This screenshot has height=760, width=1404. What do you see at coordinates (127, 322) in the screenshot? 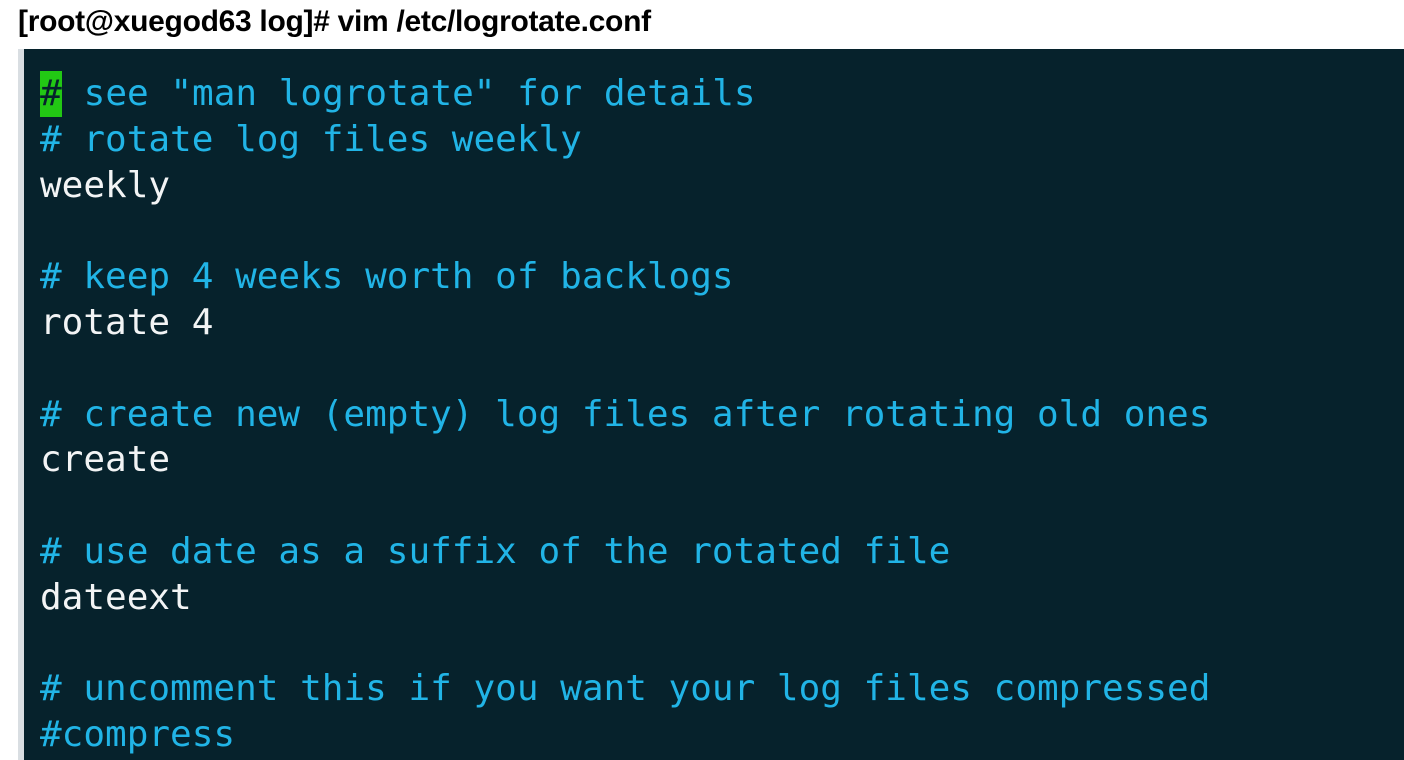
I see `editor-line: rotate 4` at bounding box center [127, 322].